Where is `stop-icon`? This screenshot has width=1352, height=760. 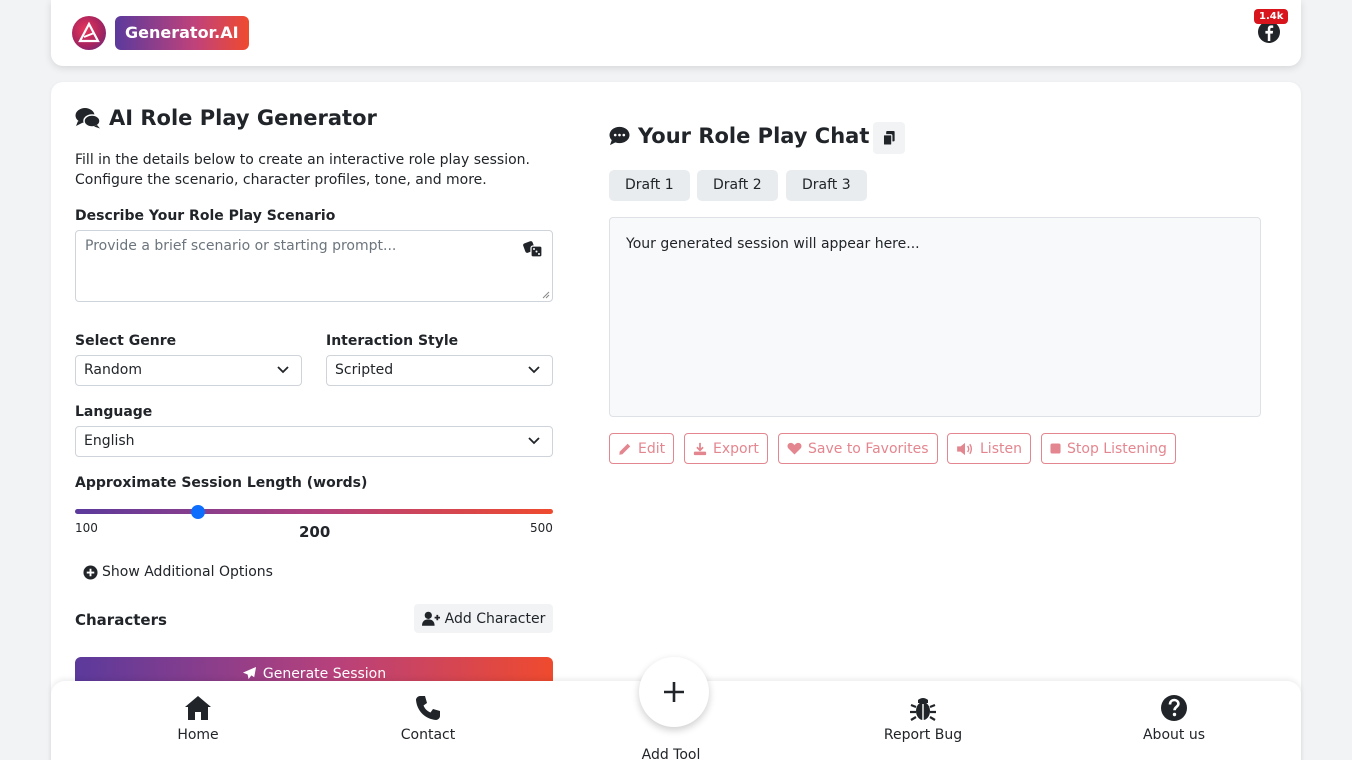
stop-icon is located at coordinates (1055, 448).